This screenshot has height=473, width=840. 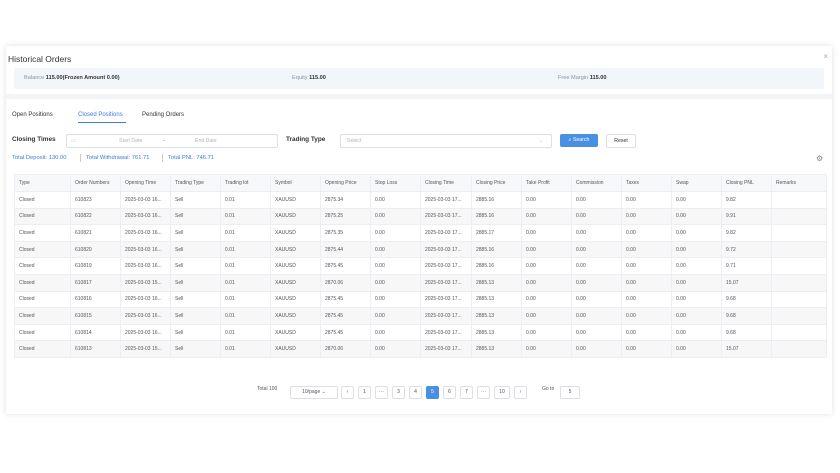 What do you see at coordinates (746, 233) in the screenshot?
I see `table-cell: 9.82` at bounding box center [746, 233].